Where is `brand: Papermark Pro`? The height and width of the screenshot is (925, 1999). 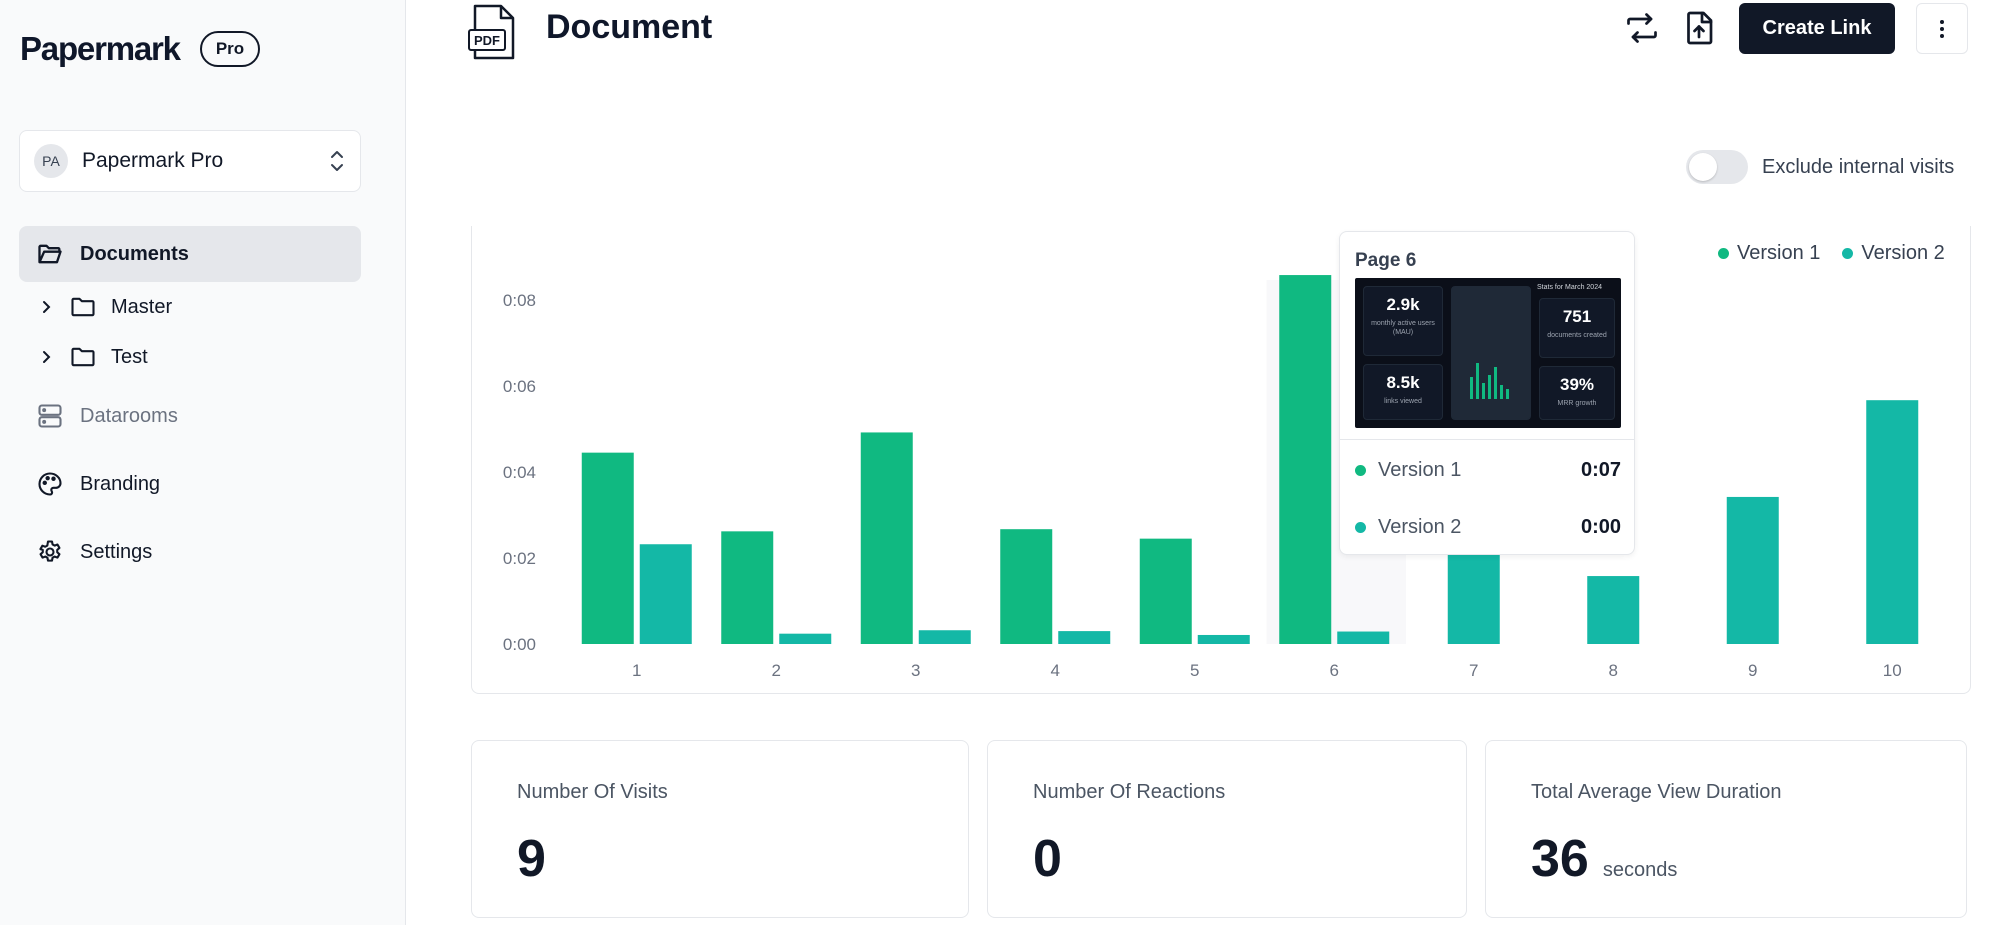 brand: Papermark Pro is located at coordinates (140, 49).